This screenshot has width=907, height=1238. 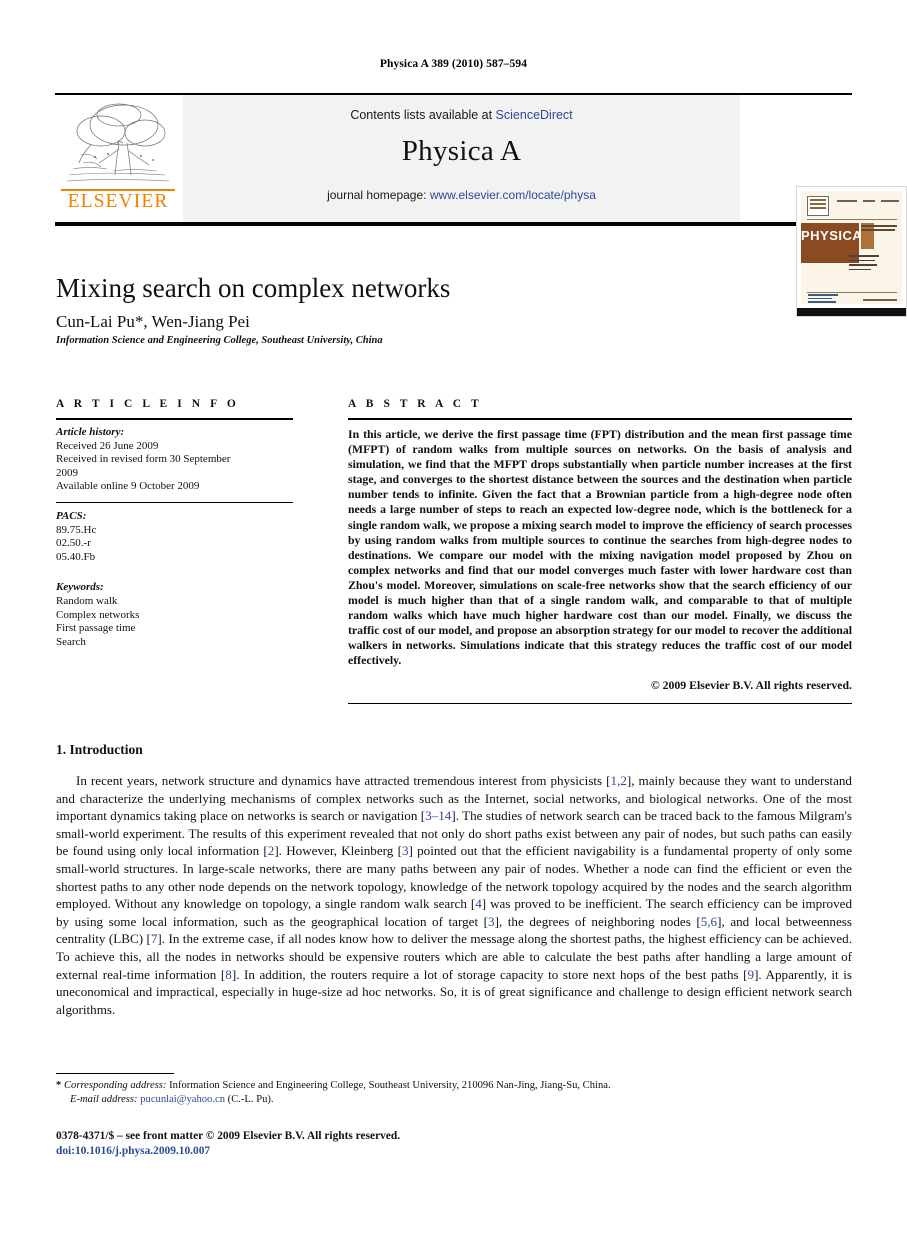 What do you see at coordinates (99, 749) in the screenshot?
I see `section-heading-introduction: 1. Introduction` at bounding box center [99, 749].